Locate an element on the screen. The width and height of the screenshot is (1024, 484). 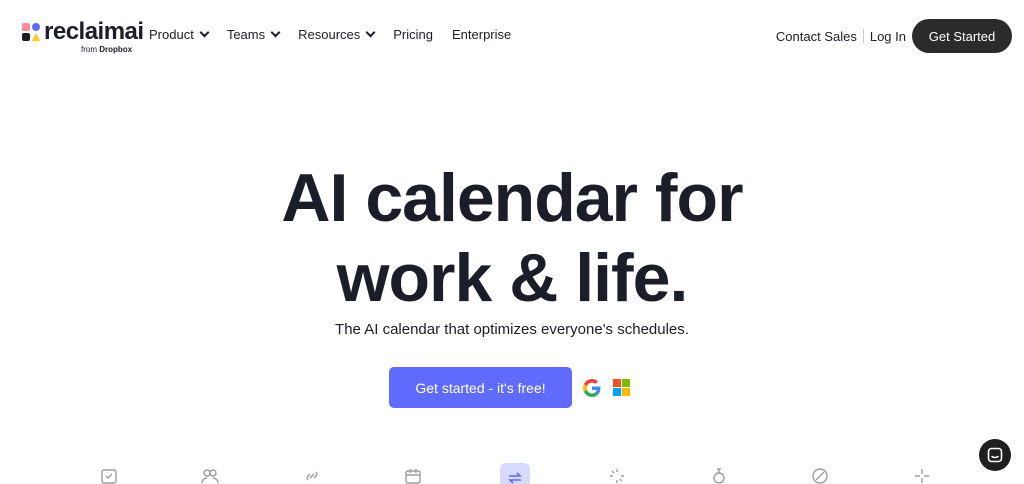
slash-circle-icon is located at coordinates (820, 475).